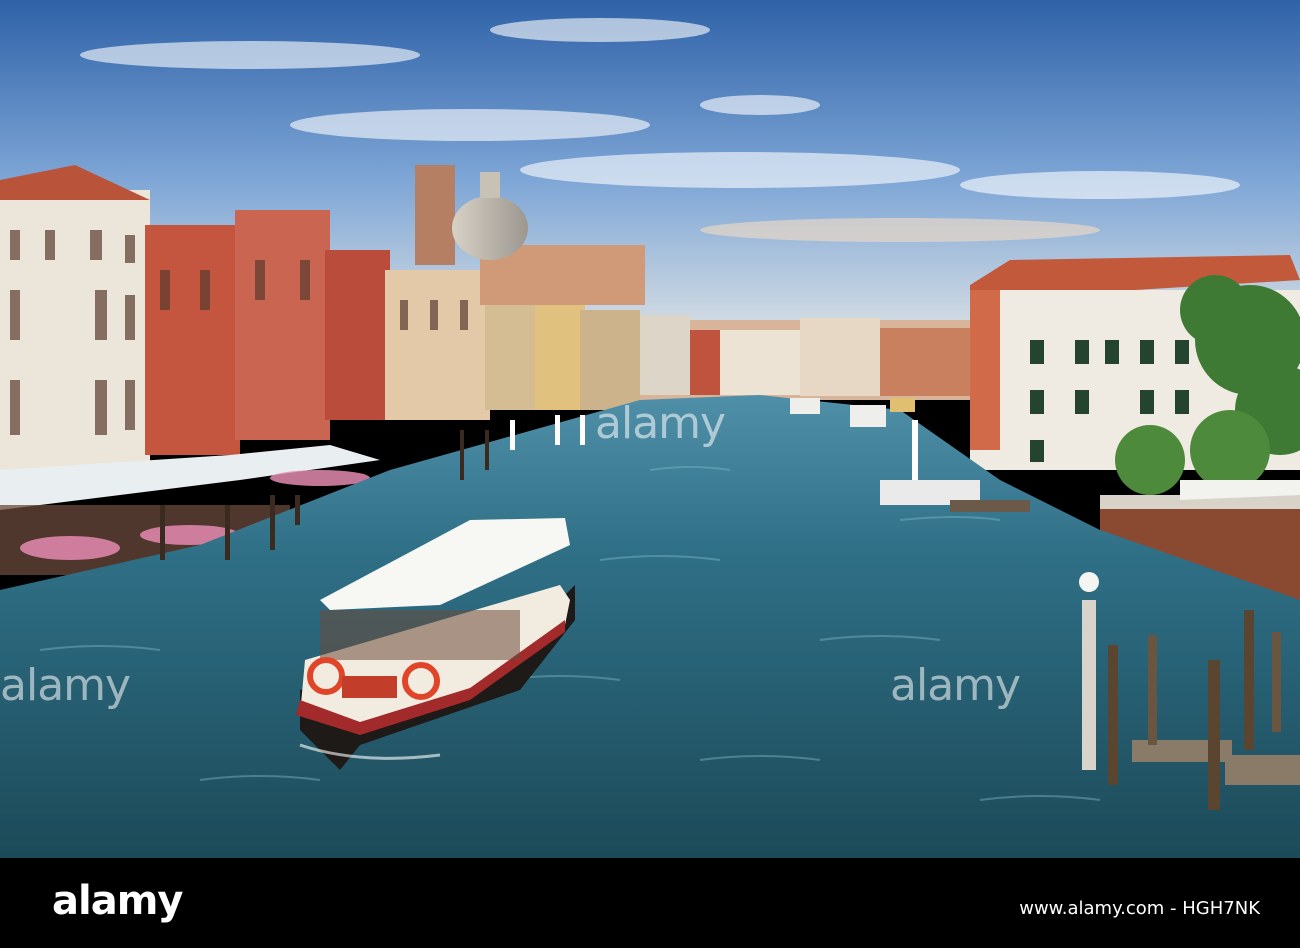 The image size is (1300, 948). Describe the element at coordinates (1139, 908) in the screenshot. I see `image-reference: www.alamy.com - HGH7NK` at that location.